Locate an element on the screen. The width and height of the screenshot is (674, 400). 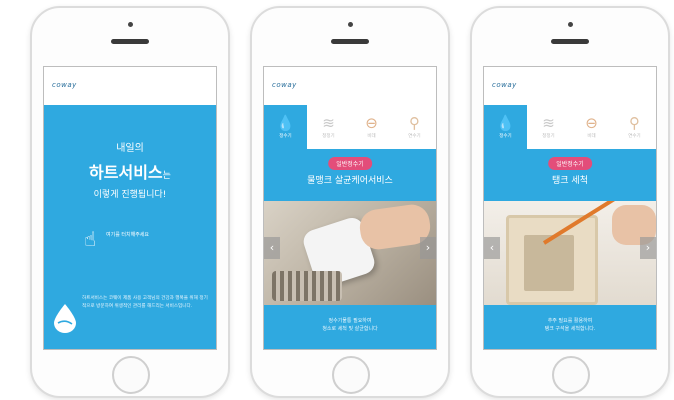
coil-shape is located at coordinates (307, 286).